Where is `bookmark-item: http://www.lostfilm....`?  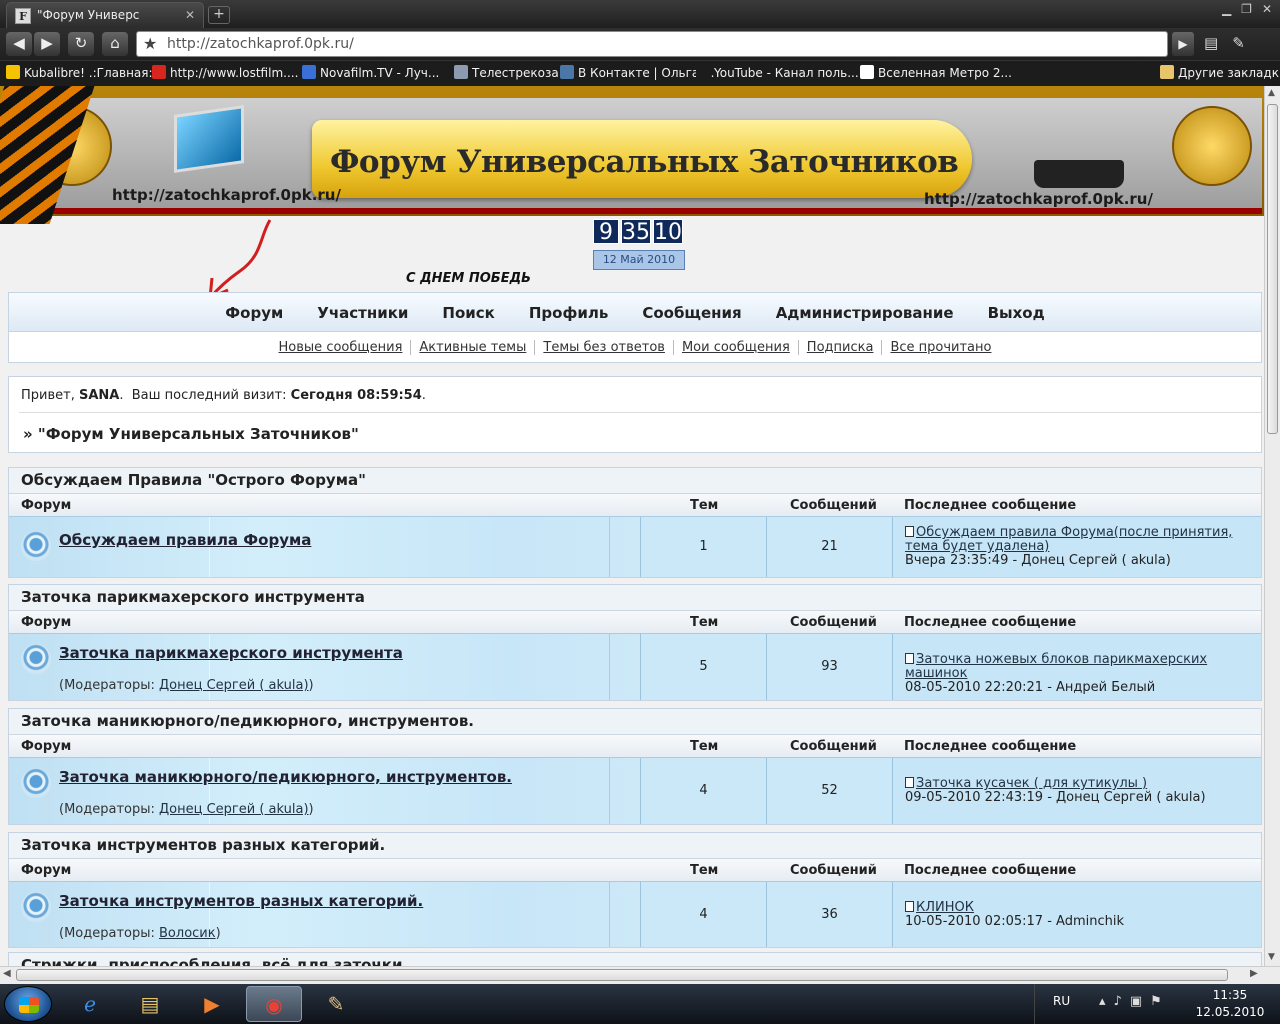 bookmark-item: http://www.lostfilm.... is located at coordinates (225, 73).